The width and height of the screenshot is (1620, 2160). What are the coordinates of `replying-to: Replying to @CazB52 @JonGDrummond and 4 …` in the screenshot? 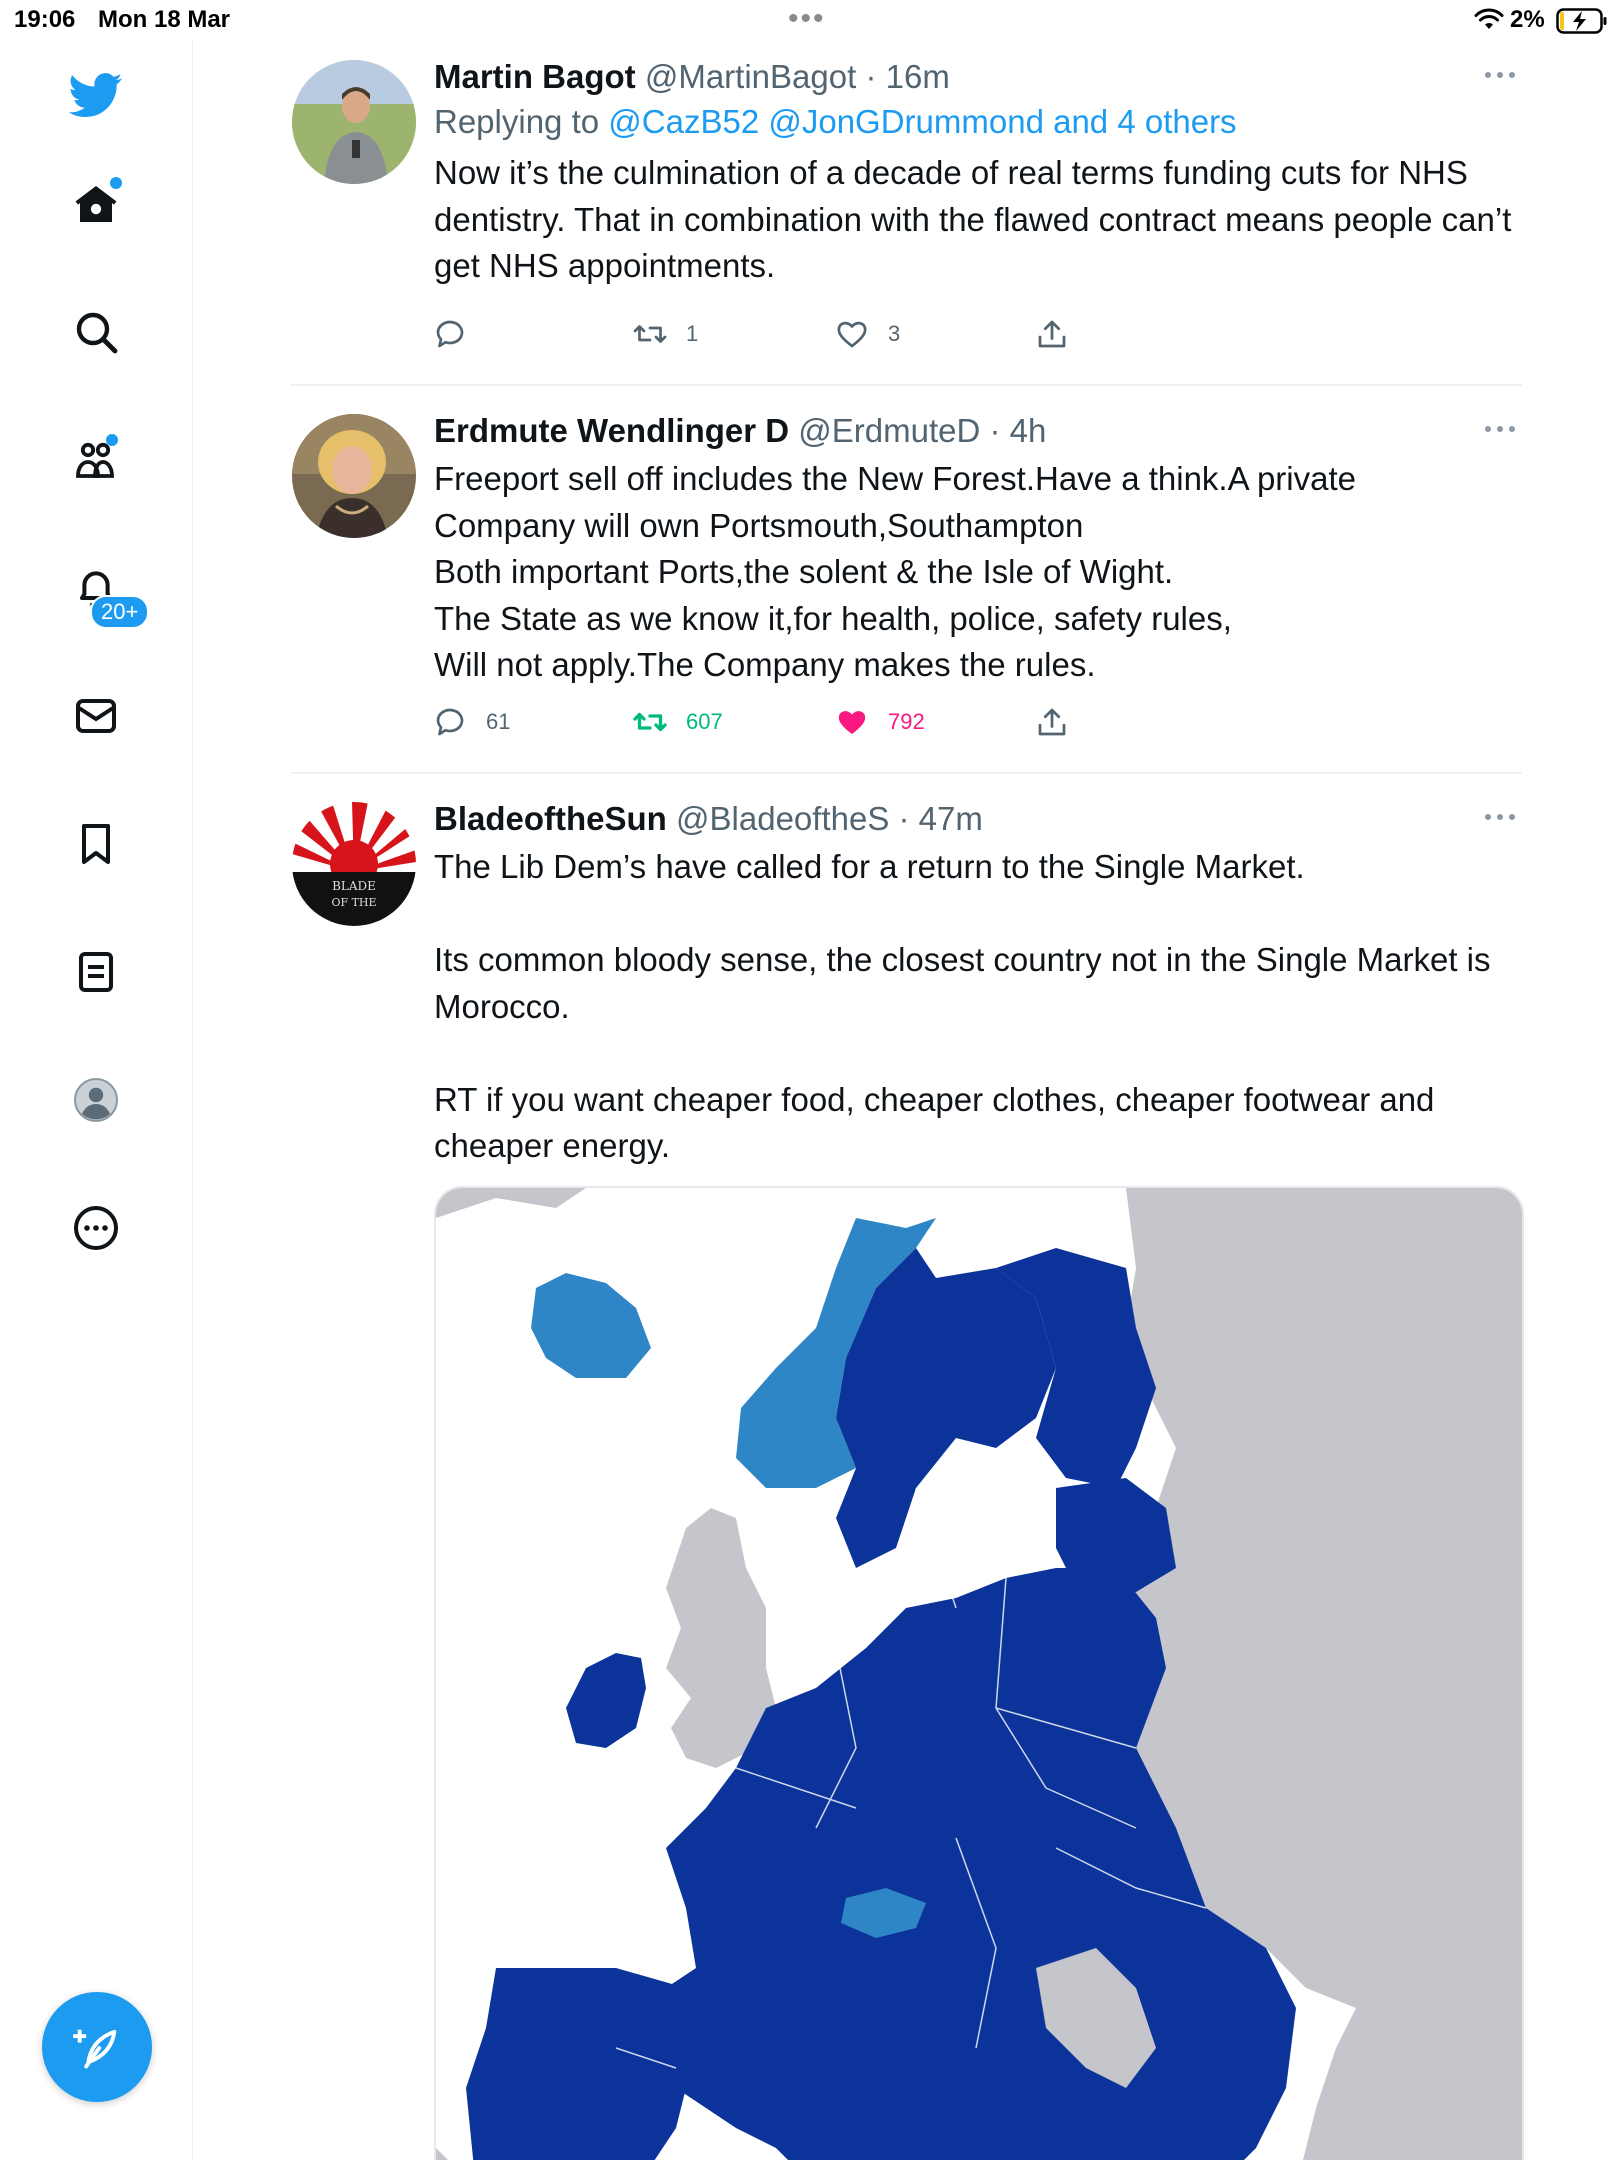 It's located at (979, 122).